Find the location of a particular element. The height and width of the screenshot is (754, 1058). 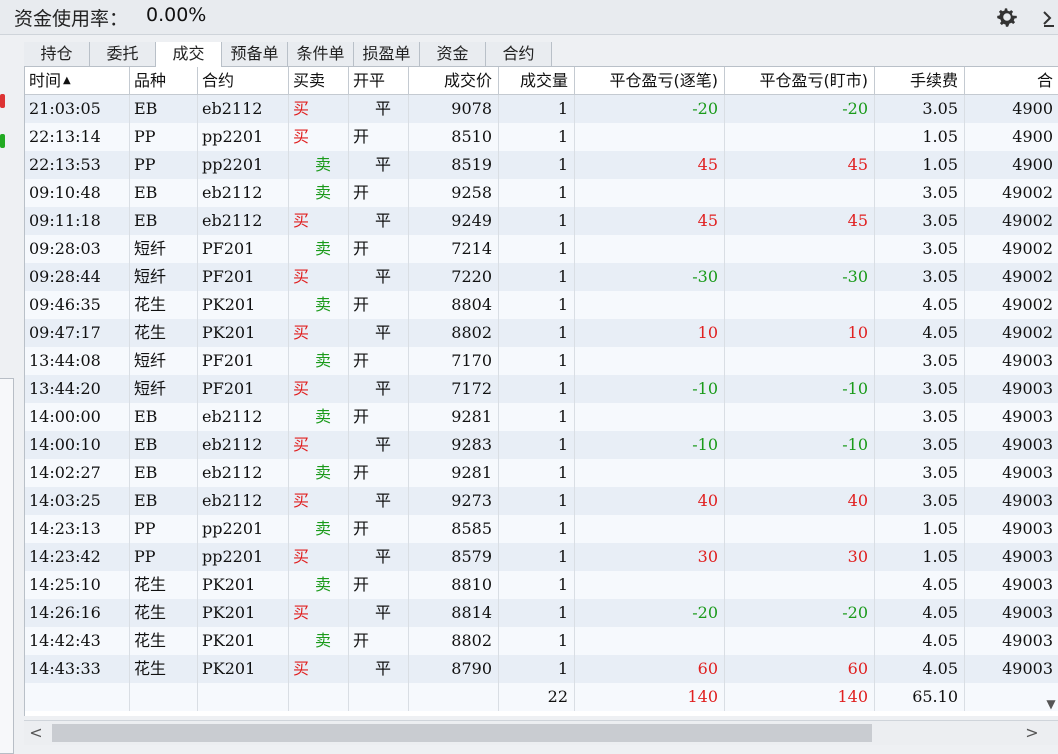

scroll-right-icon: > is located at coordinates (1032, 733).